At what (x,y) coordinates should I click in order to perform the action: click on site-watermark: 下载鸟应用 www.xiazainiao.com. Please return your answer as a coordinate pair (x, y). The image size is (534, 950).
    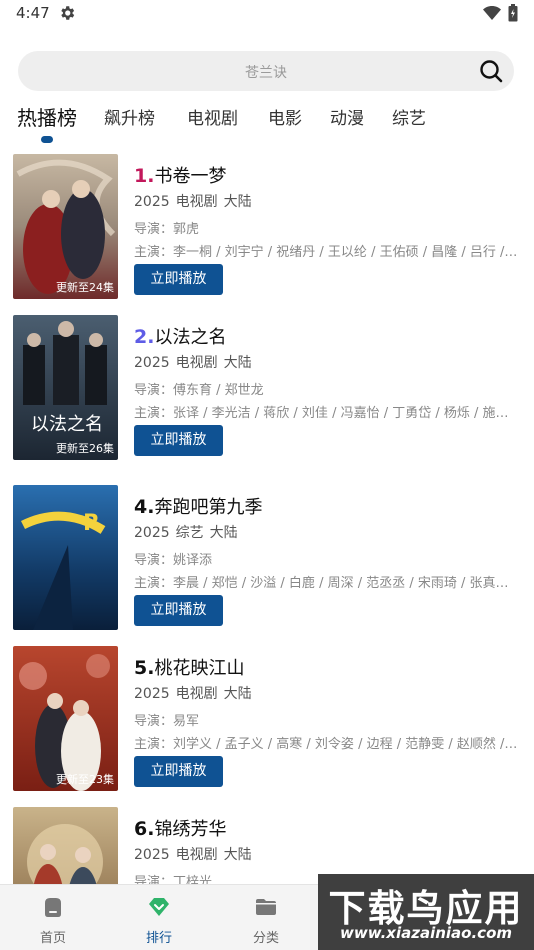
    Looking at the image, I should click on (426, 912).